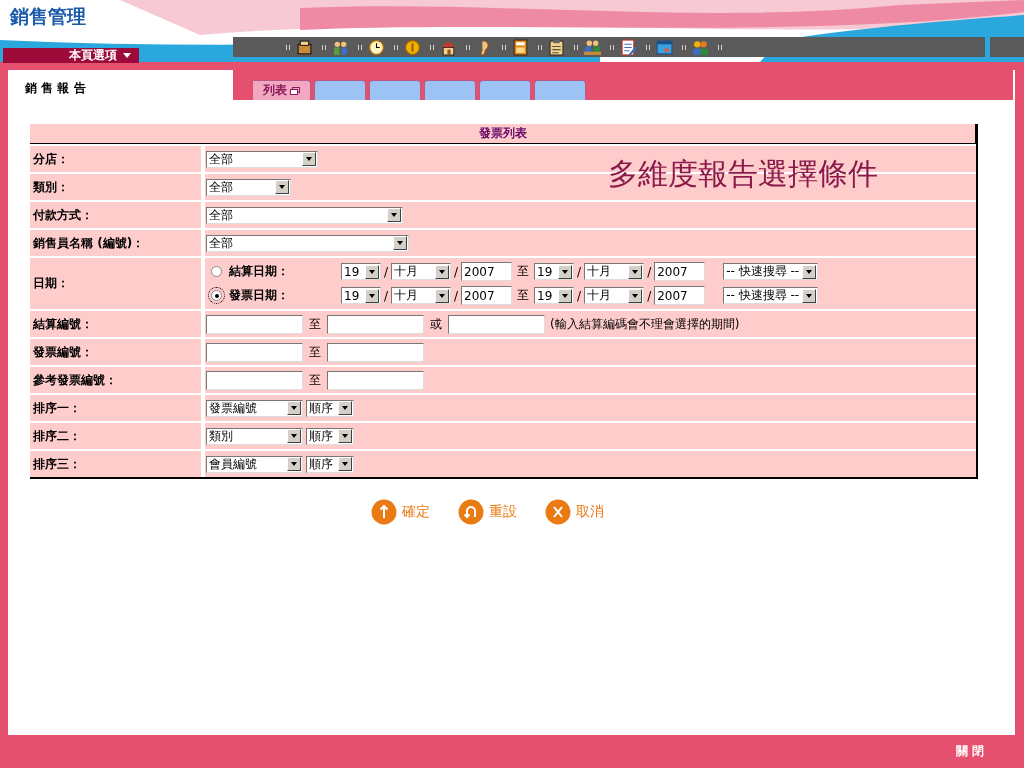 This screenshot has height=768, width=1024. I want to click on field-label: 結算編號：, so click(63, 324).